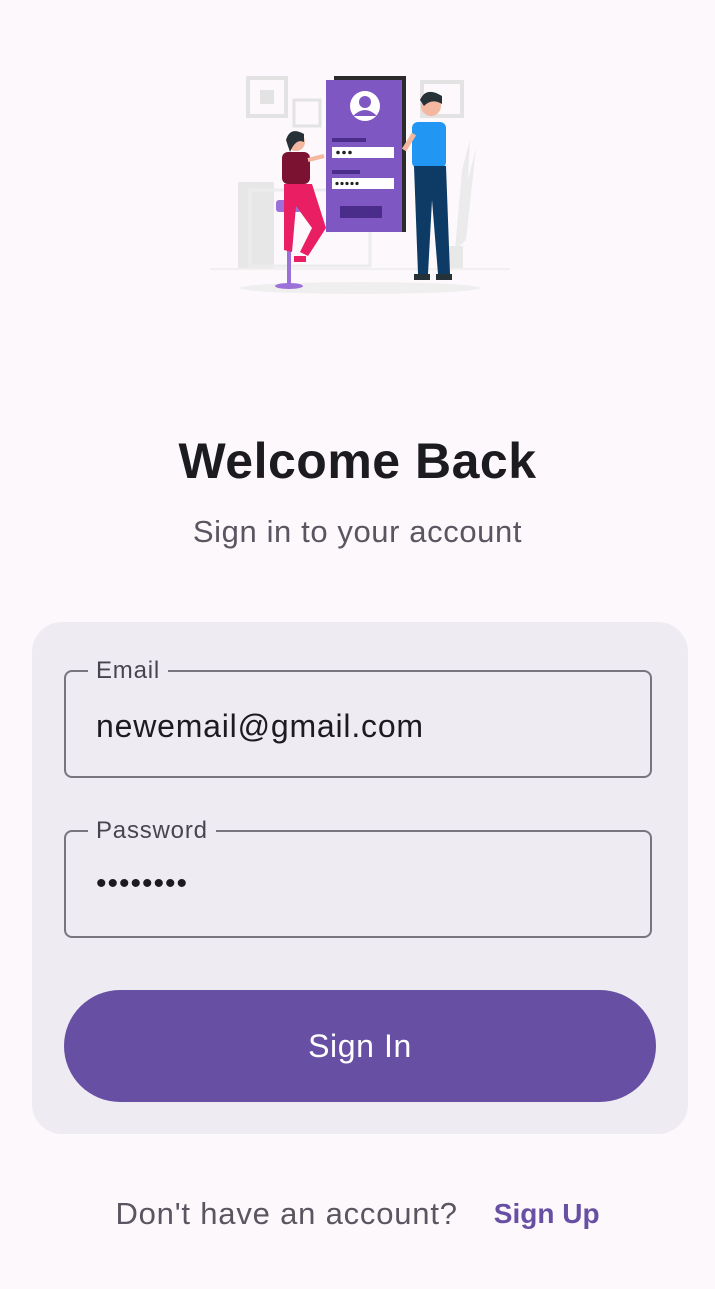 Image resolution: width=715 pixels, height=1289 pixels. I want to click on email-field-label: Email, so click(128, 671).